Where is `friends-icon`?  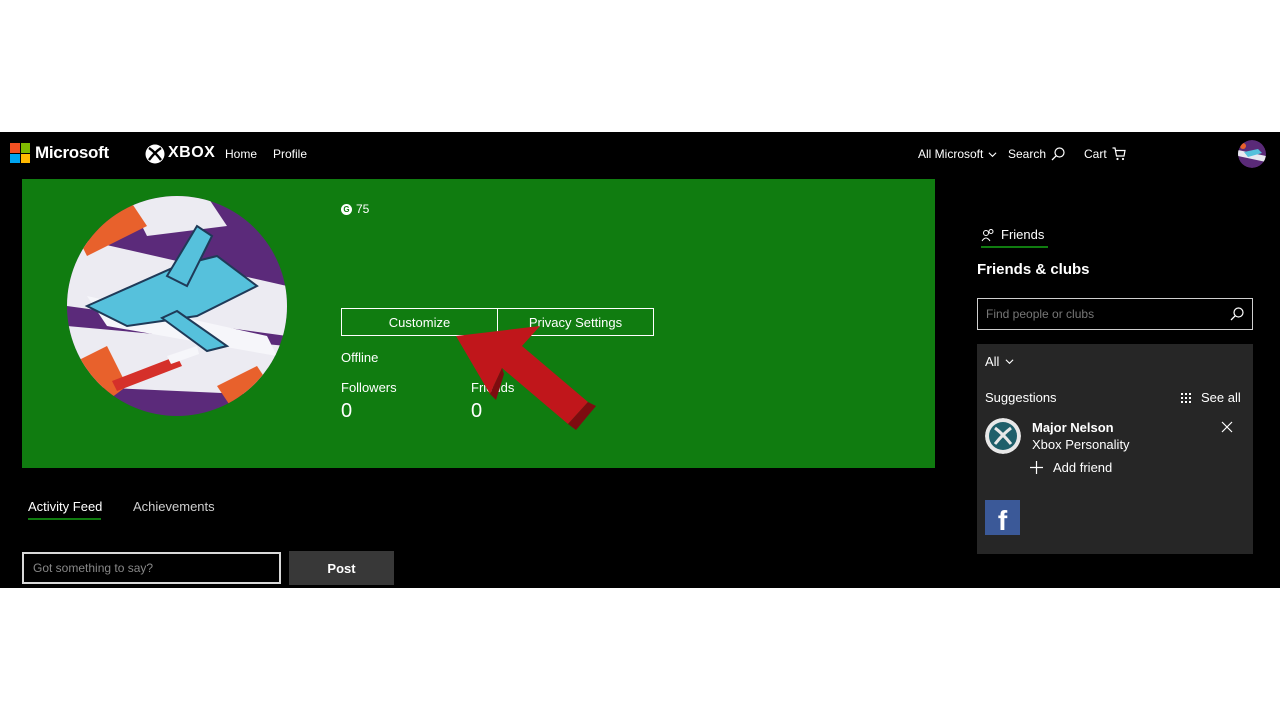 friends-icon is located at coordinates (987, 234).